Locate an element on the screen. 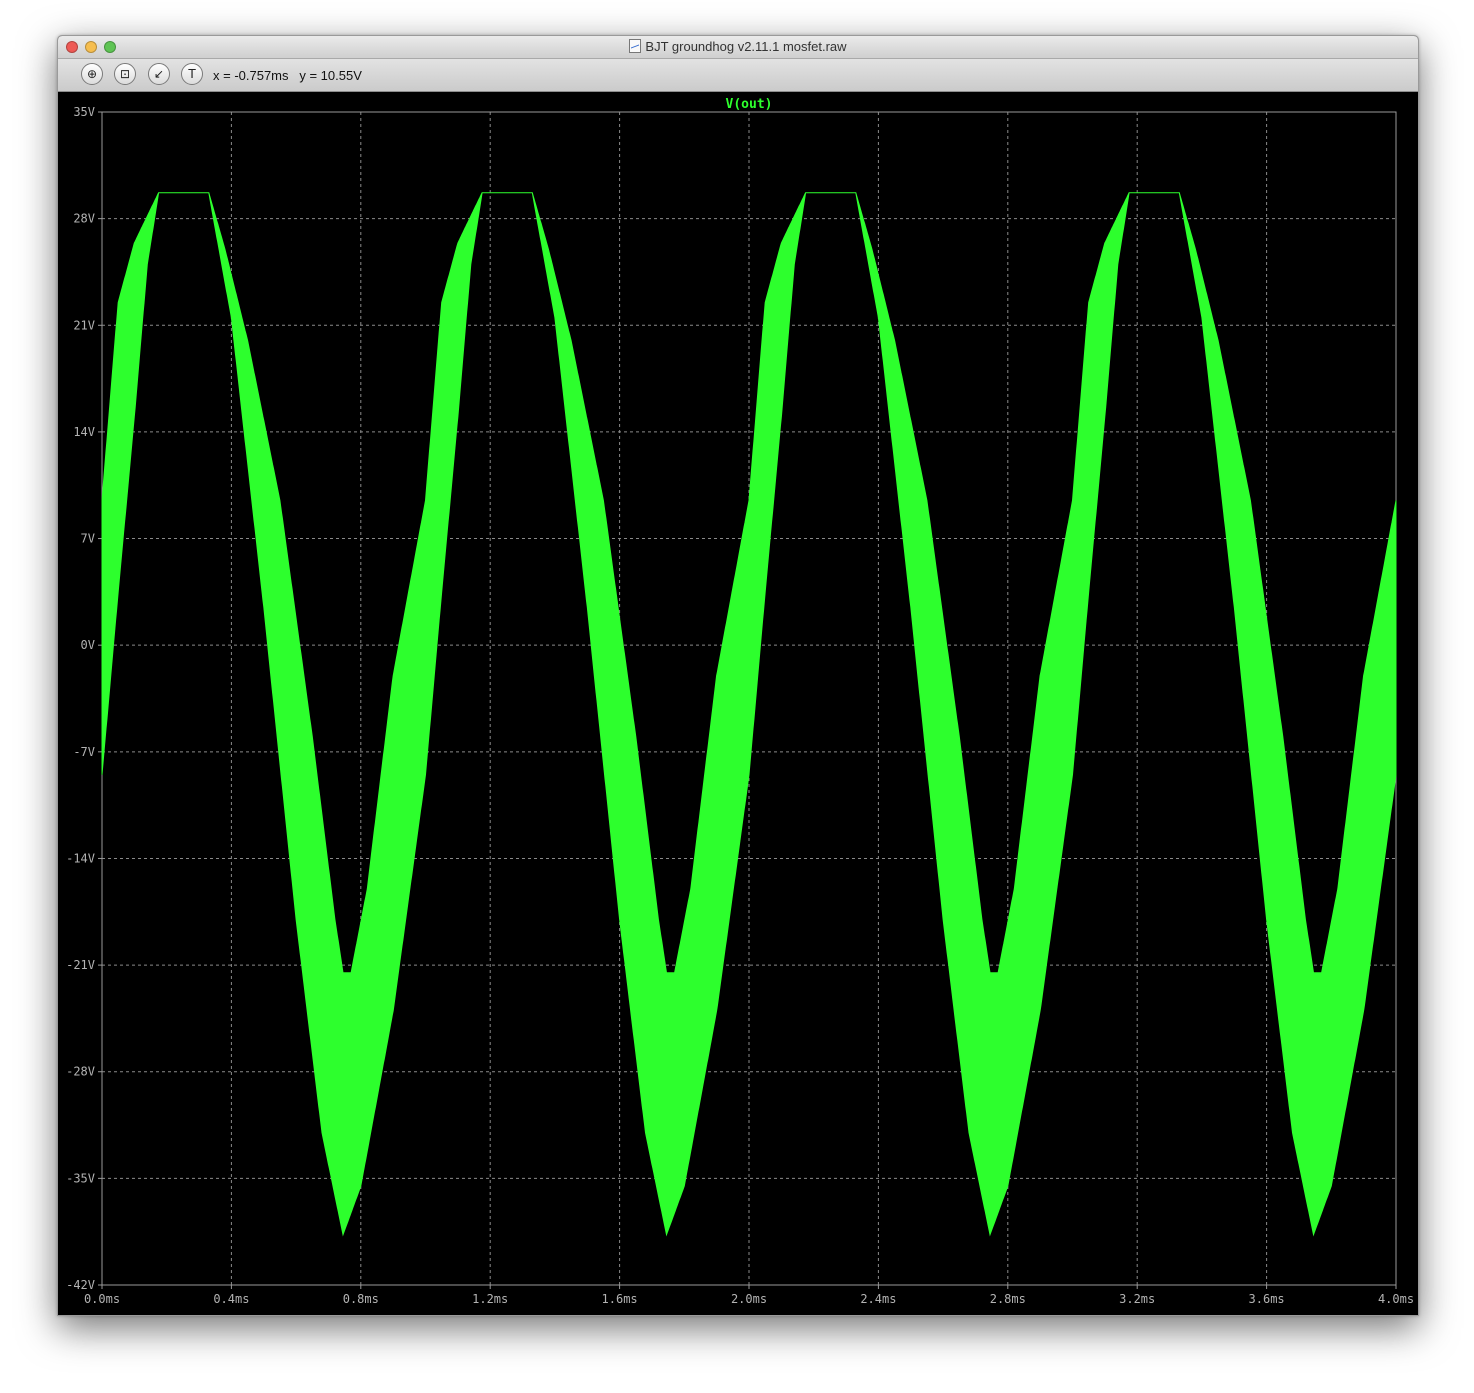  y-tick-label: 14V is located at coordinates (84, 432).